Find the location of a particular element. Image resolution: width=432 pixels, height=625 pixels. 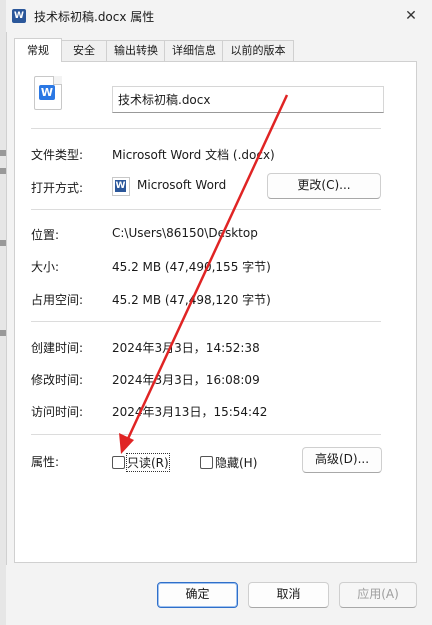

window-title: 技术标初稿.docx 属性 is located at coordinates (94, 17).